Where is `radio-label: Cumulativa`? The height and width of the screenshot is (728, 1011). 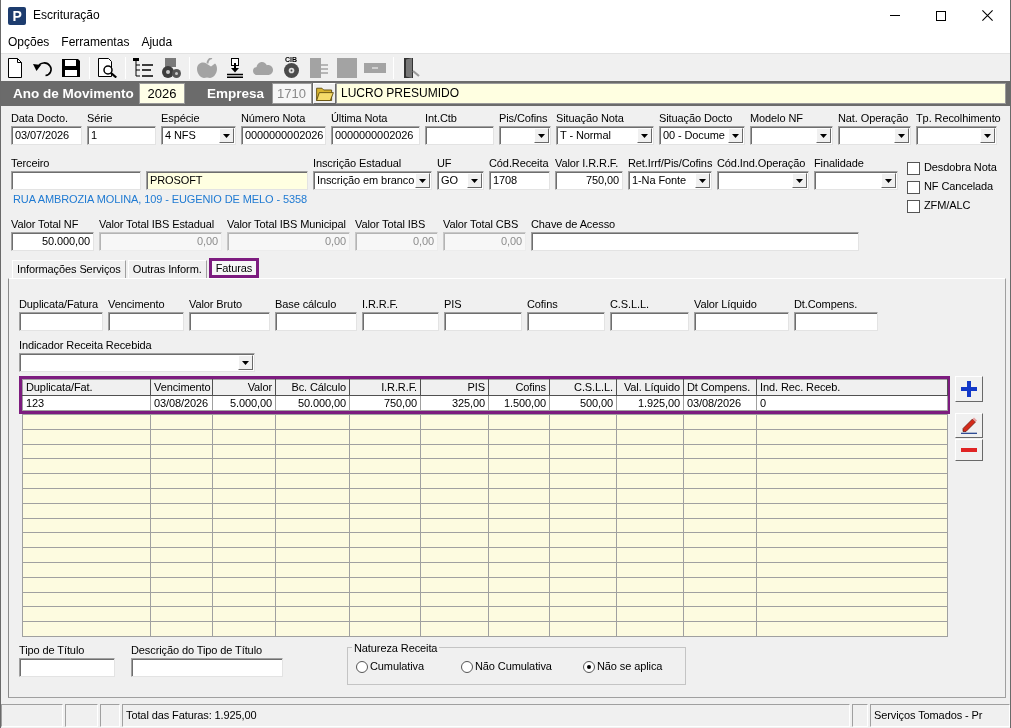
radio-label: Cumulativa is located at coordinates (397, 666).